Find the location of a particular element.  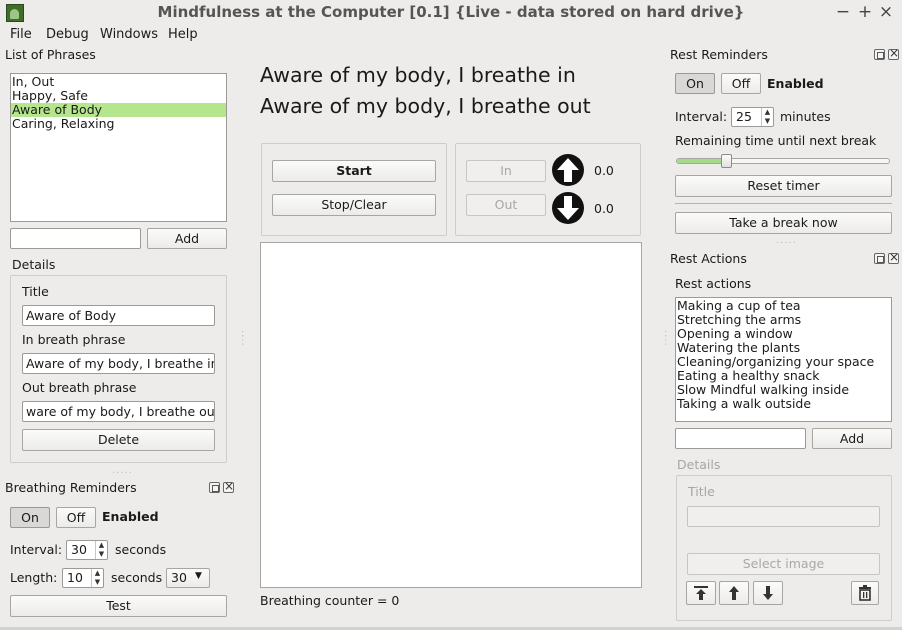

remaining-time-slider is located at coordinates (783, 161).